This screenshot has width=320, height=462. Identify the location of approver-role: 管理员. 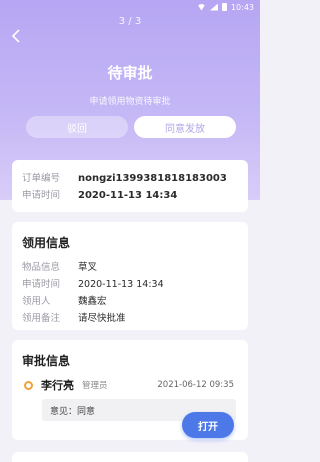
(95, 386).